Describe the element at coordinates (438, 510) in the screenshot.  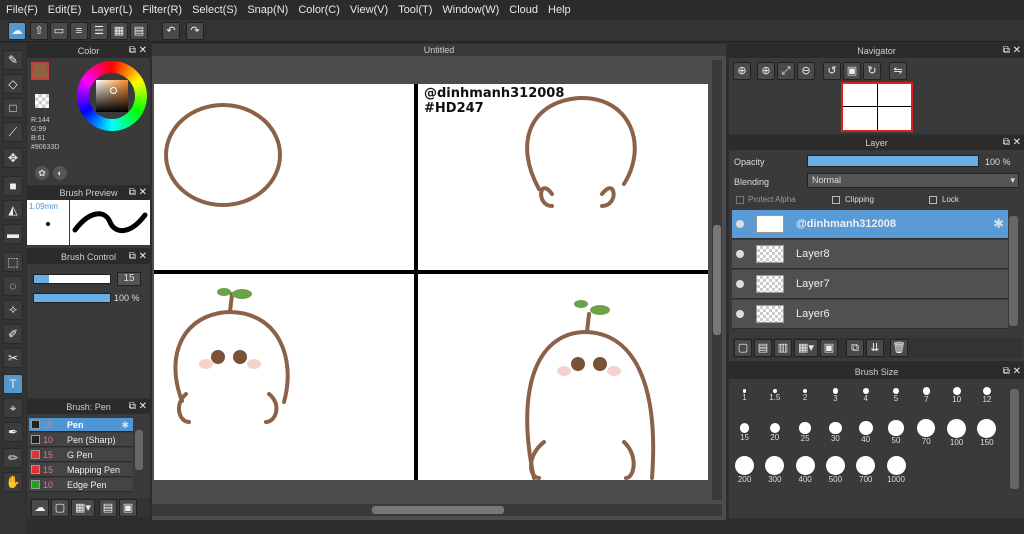
I see `horizontal-scroll-thumb` at that location.